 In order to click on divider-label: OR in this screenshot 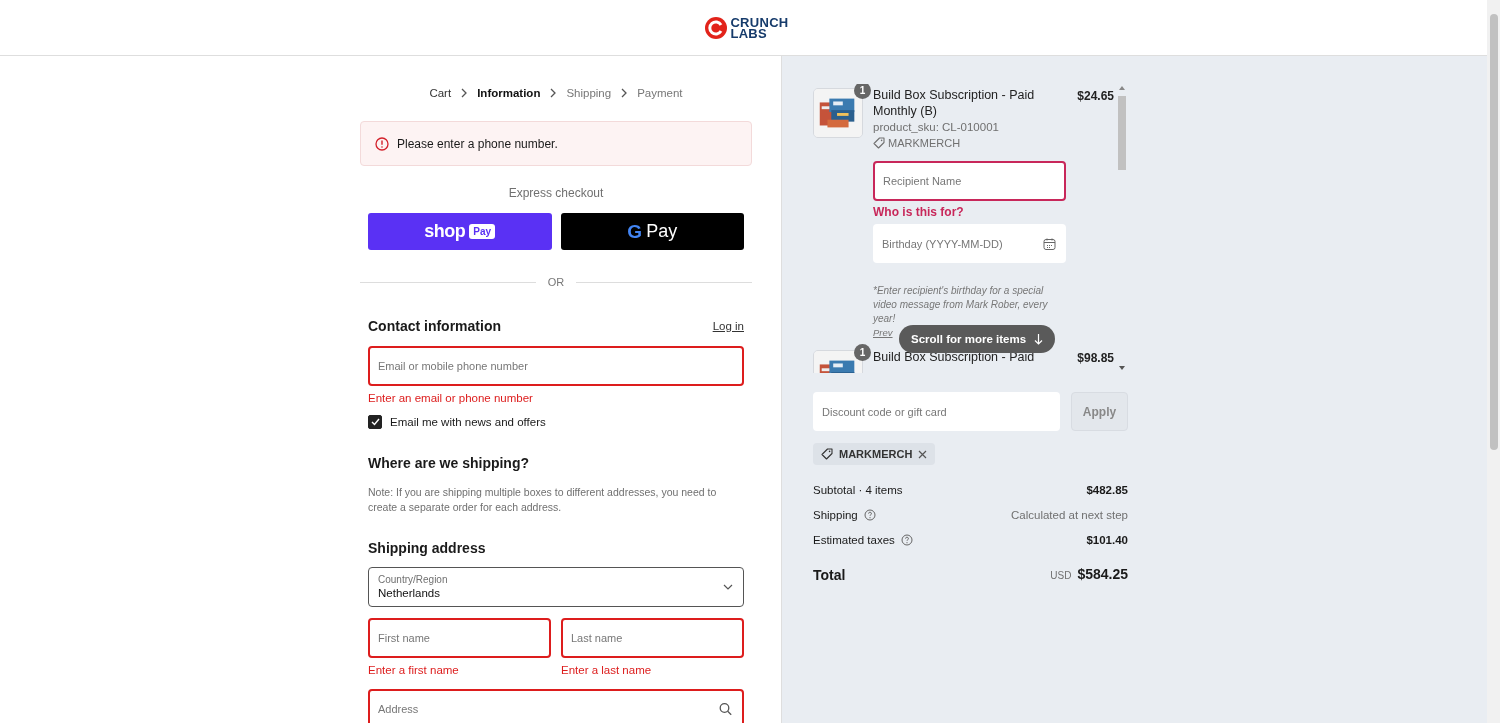, I will do `click(556, 282)`.